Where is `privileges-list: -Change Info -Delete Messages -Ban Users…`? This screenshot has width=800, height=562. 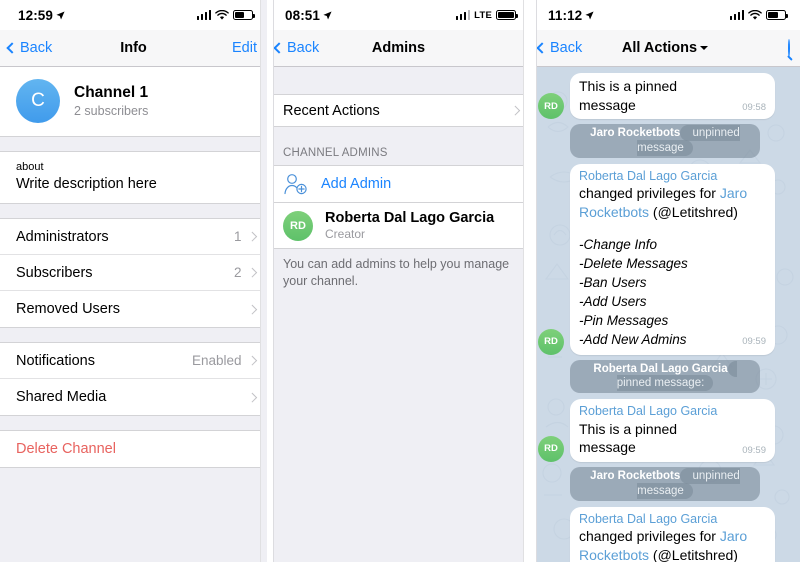
privileges-list: -Change Info -Delete Messages -Ban Users… is located at coordinates (672, 292).